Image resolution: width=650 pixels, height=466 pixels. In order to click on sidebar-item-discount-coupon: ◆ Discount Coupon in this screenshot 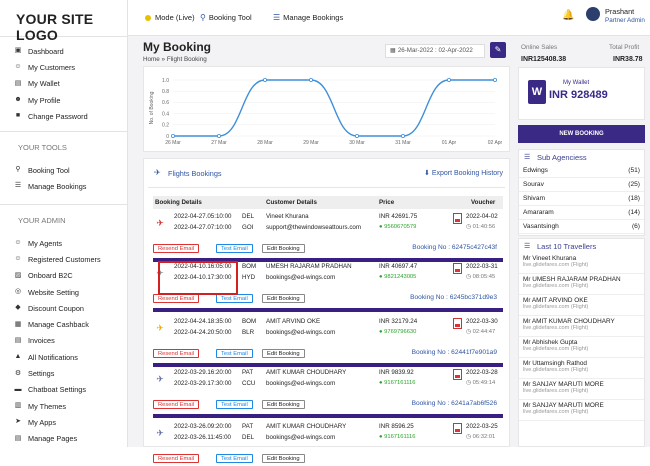, I will do `click(63, 308)`.